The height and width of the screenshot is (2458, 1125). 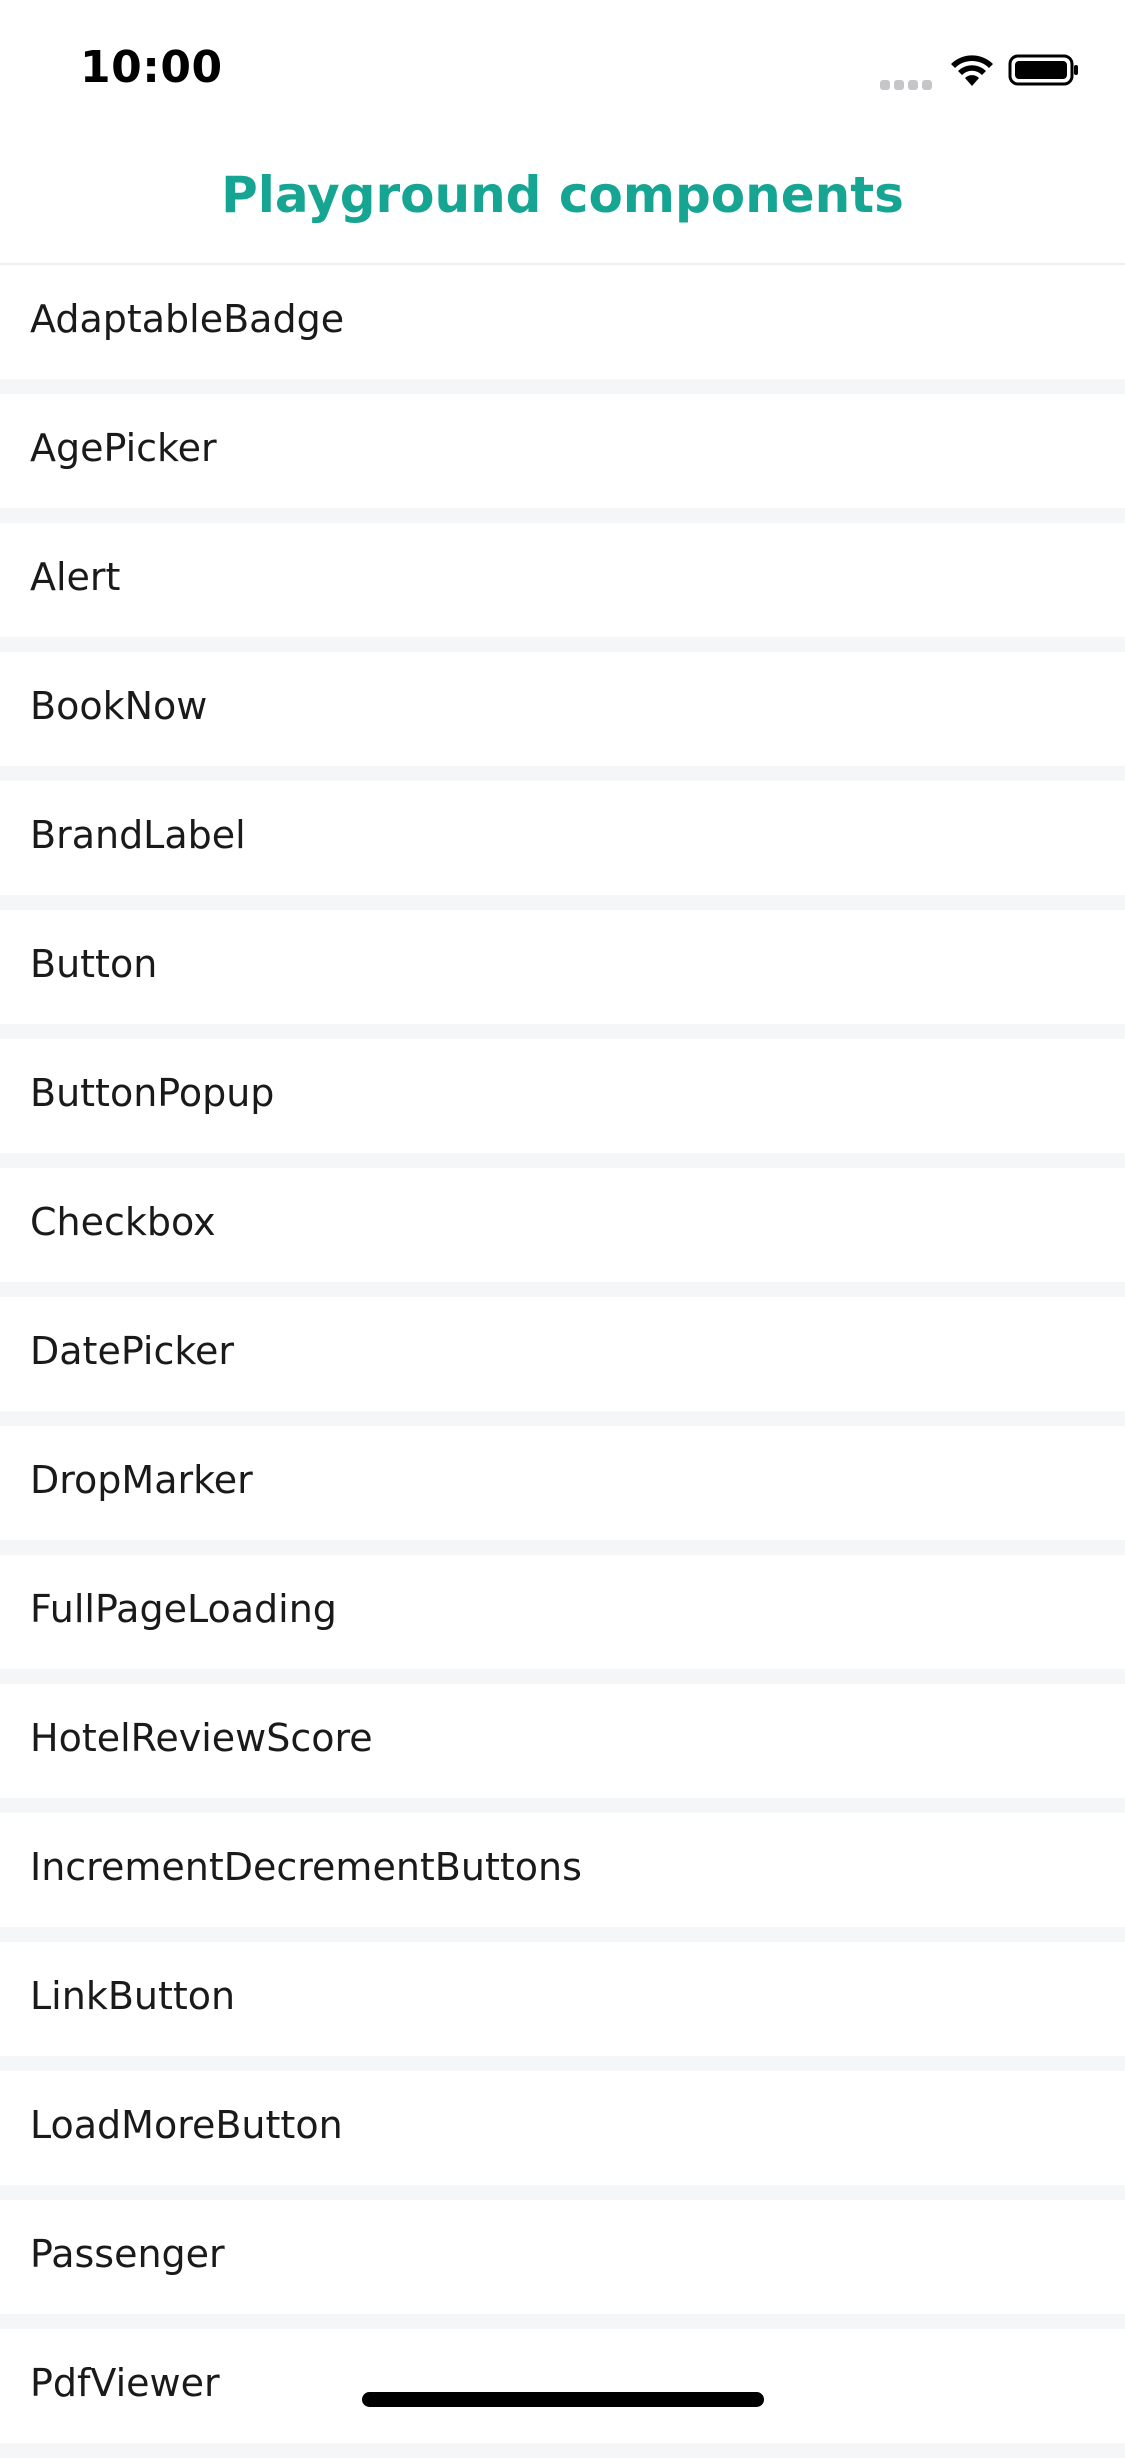 What do you see at coordinates (119, 706) in the screenshot?
I see `list-item-label: BookNow` at bounding box center [119, 706].